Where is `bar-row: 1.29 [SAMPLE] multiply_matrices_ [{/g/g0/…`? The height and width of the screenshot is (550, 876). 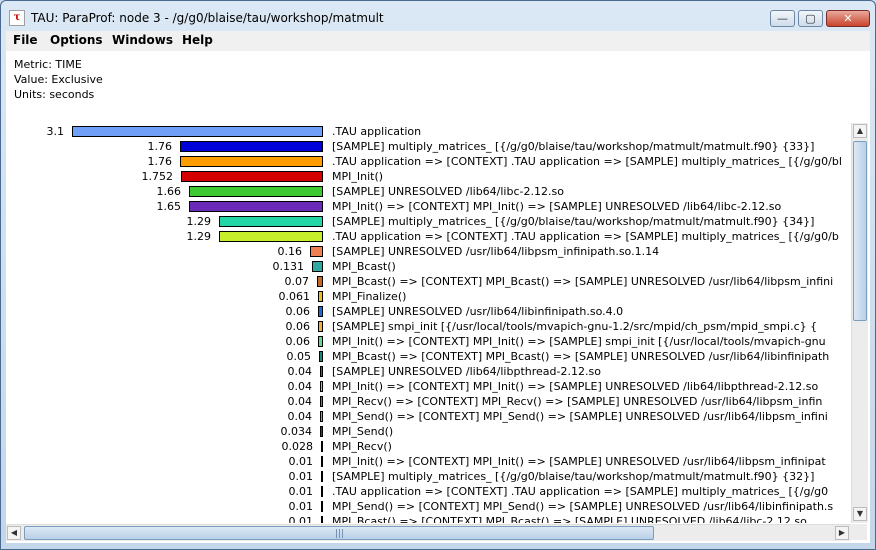 bar-row: 1.29 [SAMPLE] multiply_matrices_ [{/g/g0/… is located at coordinates (428, 221).